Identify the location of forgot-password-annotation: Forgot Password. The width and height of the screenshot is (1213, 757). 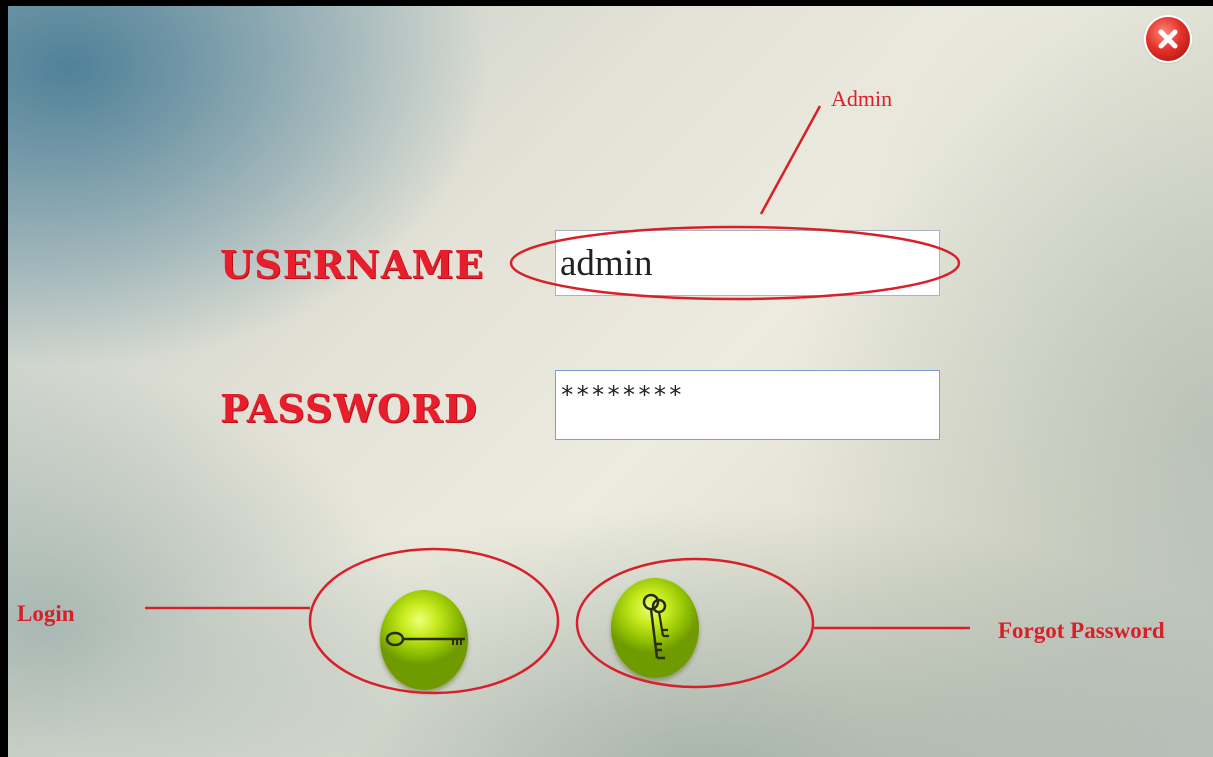
(1081, 630).